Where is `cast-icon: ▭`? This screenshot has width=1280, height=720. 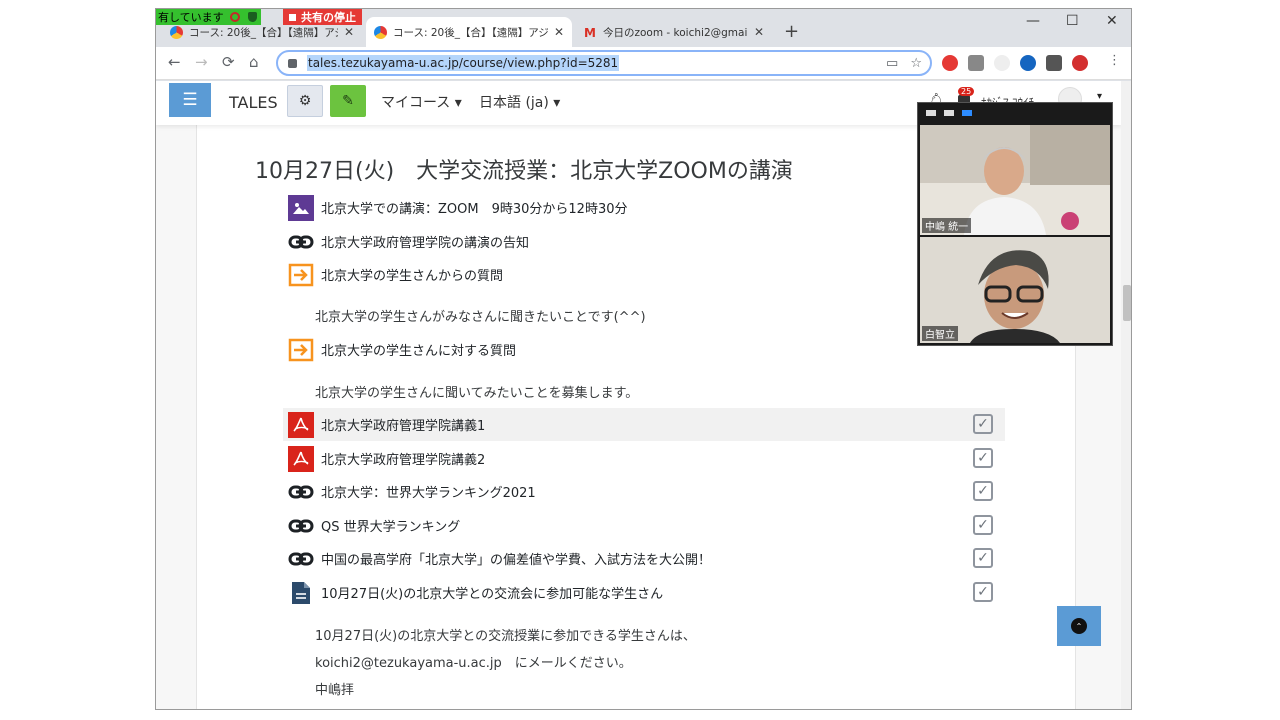 cast-icon: ▭ is located at coordinates (892, 63).